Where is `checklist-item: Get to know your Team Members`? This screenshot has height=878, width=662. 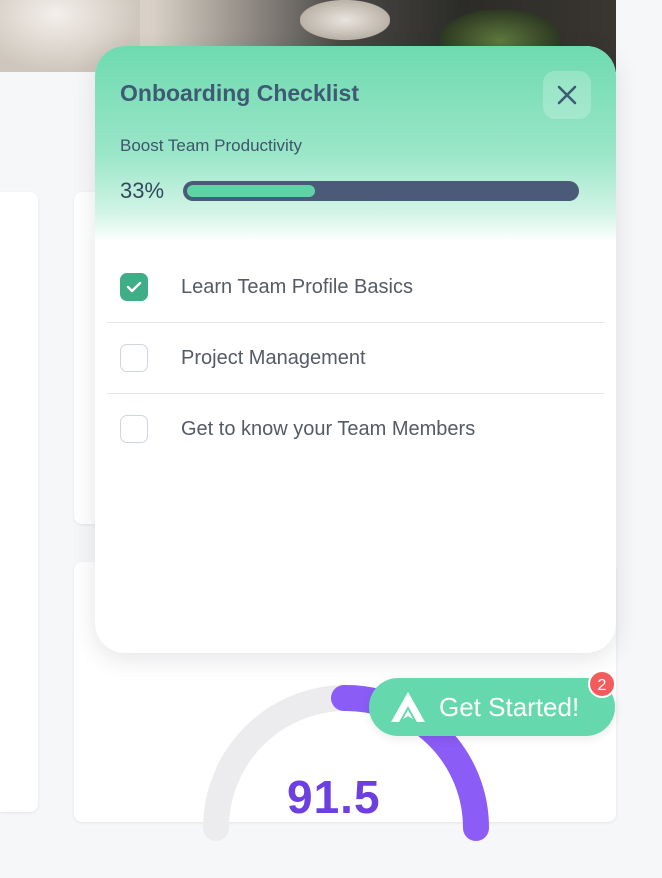 checklist-item: Get to know your Team Members is located at coordinates (355, 429).